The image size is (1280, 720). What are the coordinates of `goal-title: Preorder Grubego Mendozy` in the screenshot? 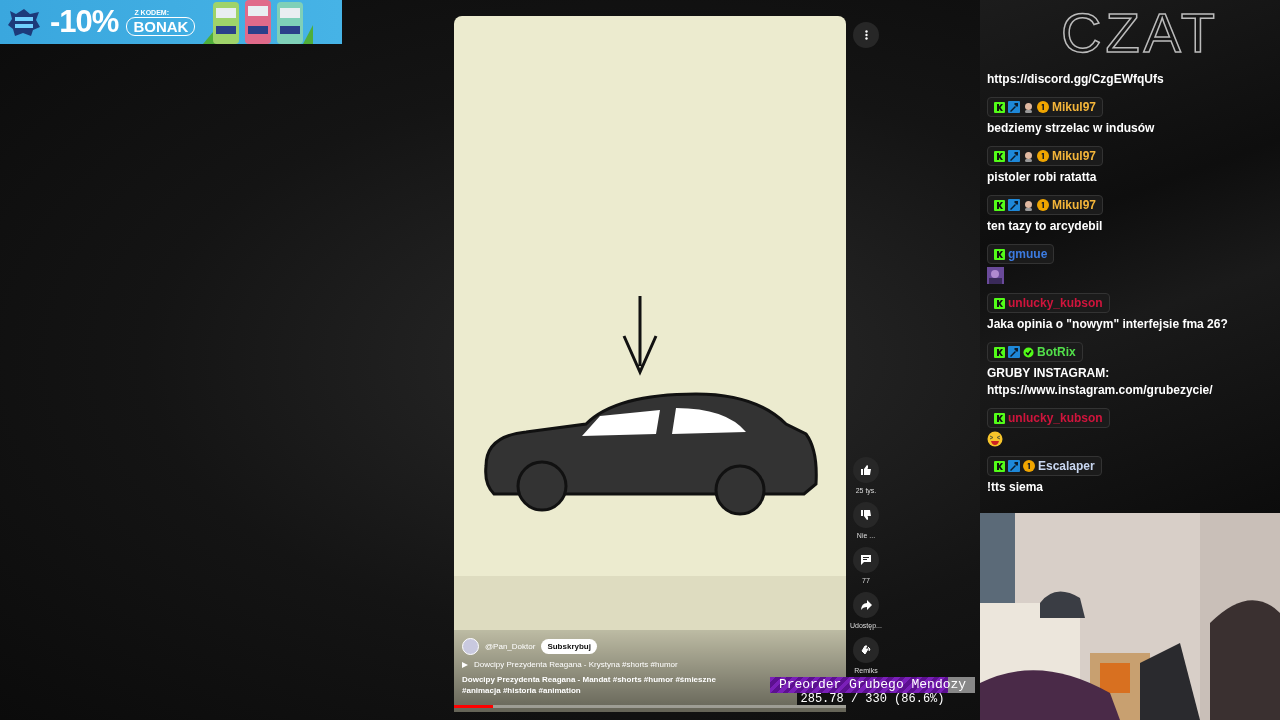 It's located at (872, 685).